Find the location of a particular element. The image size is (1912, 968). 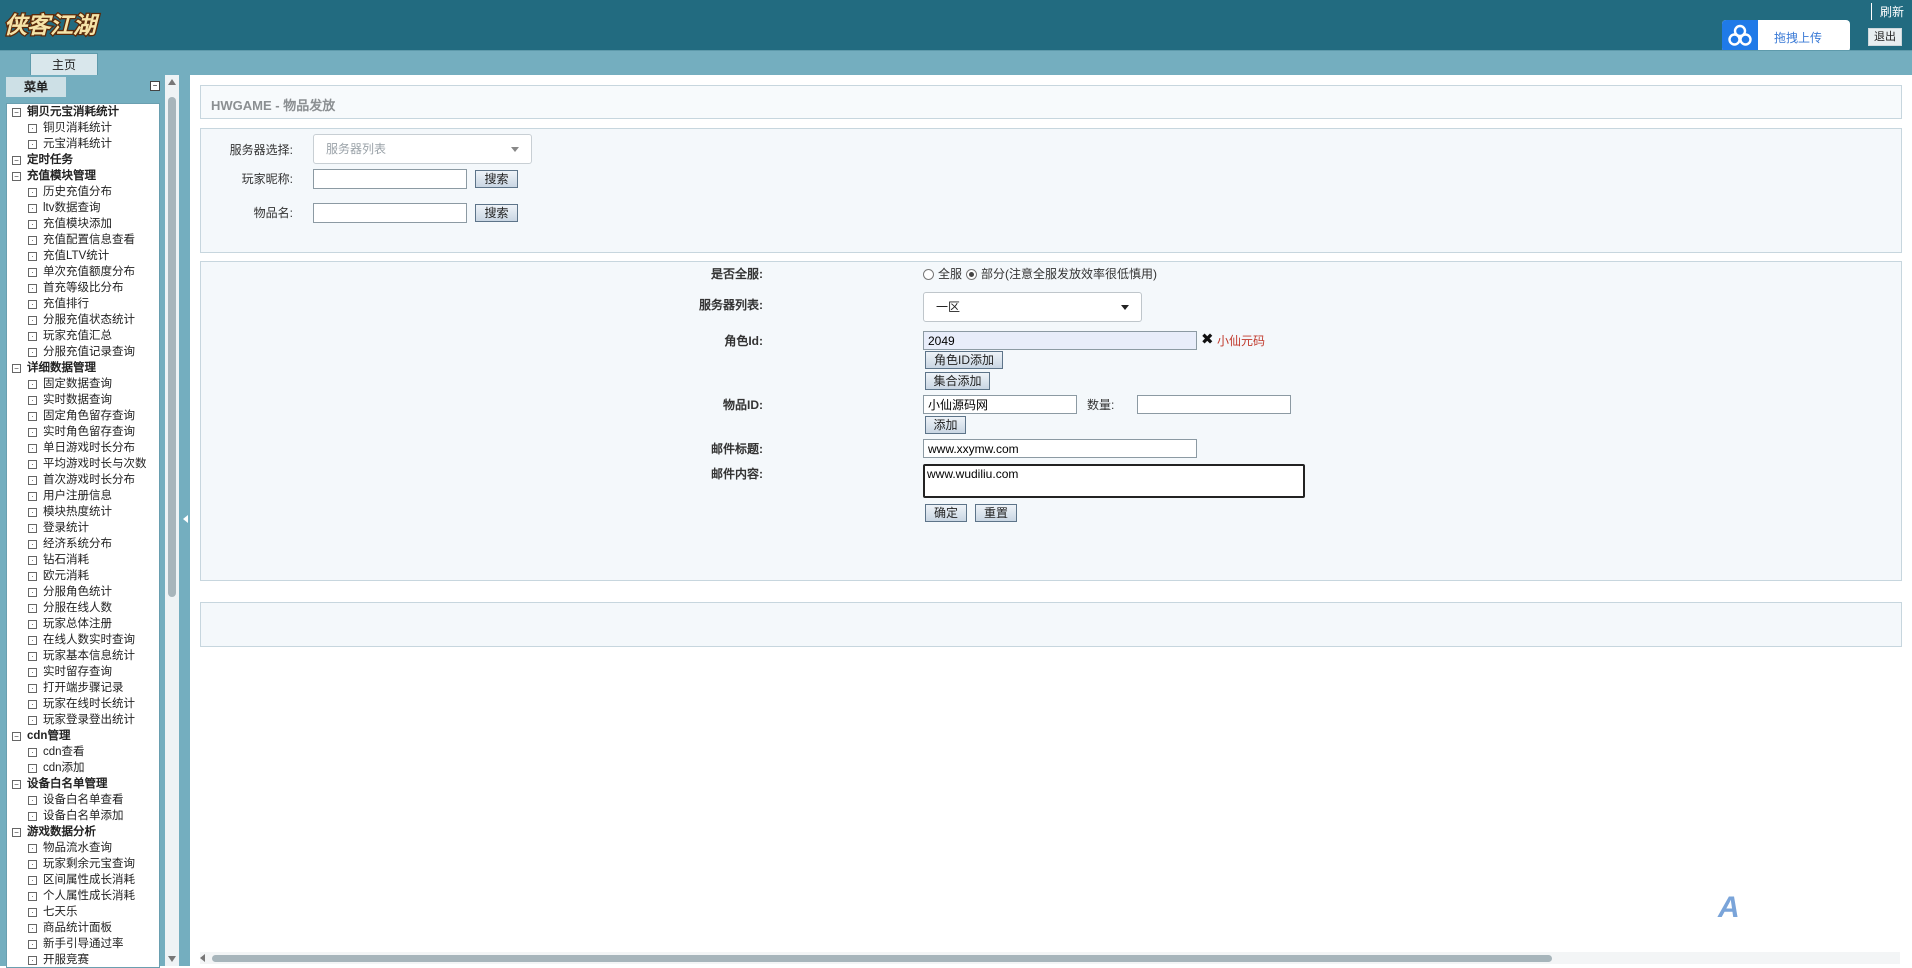

sidebar-item: · 充值排行 is located at coordinates (83, 304).